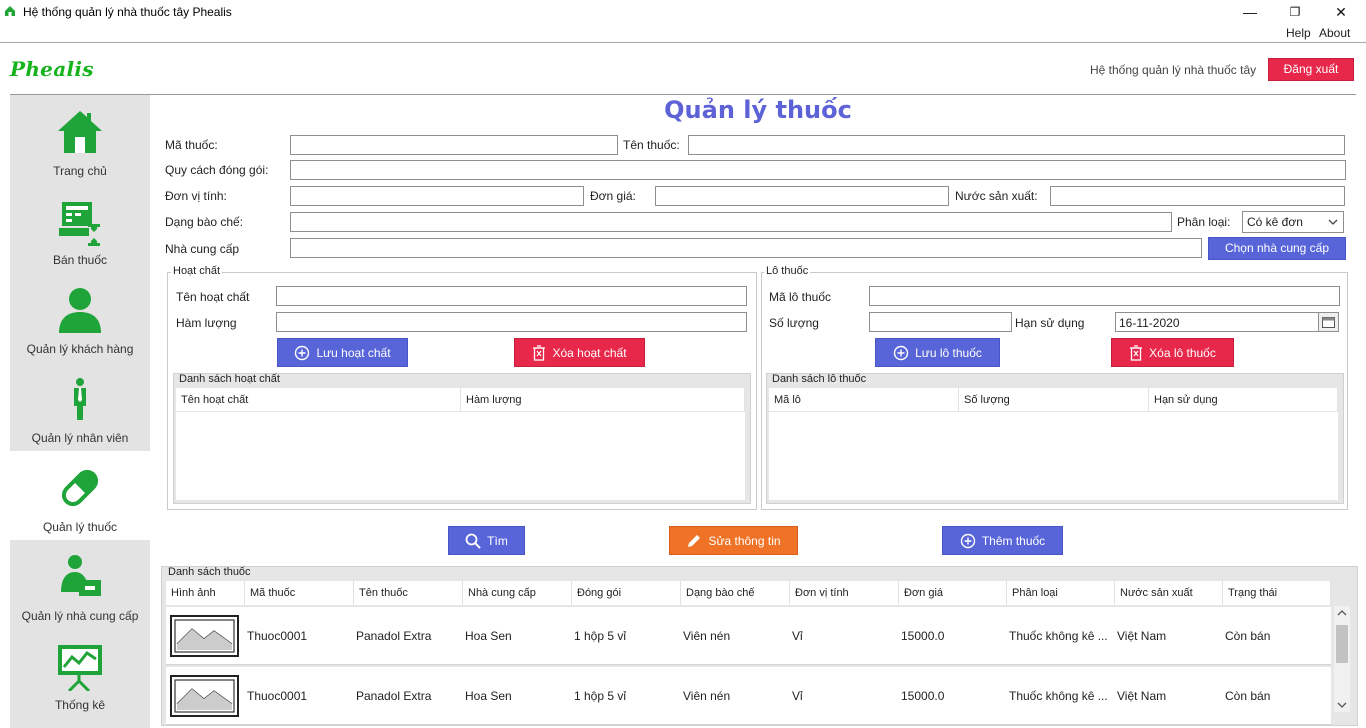 This screenshot has width=1366, height=728. Describe the element at coordinates (511, 296) in the screenshot. I see `ten-hoat-chat-input` at that location.